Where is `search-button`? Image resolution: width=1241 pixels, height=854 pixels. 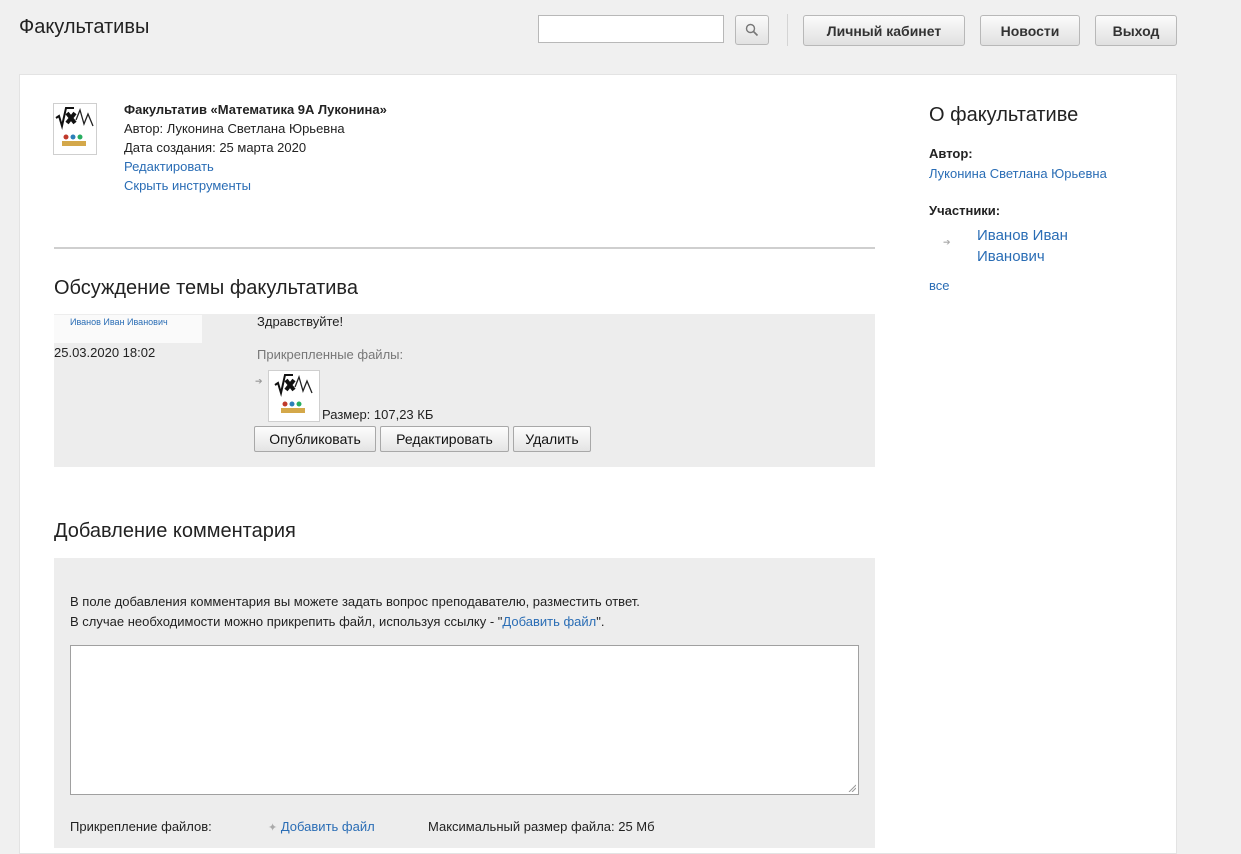
search-button is located at coordinates (752, 30).